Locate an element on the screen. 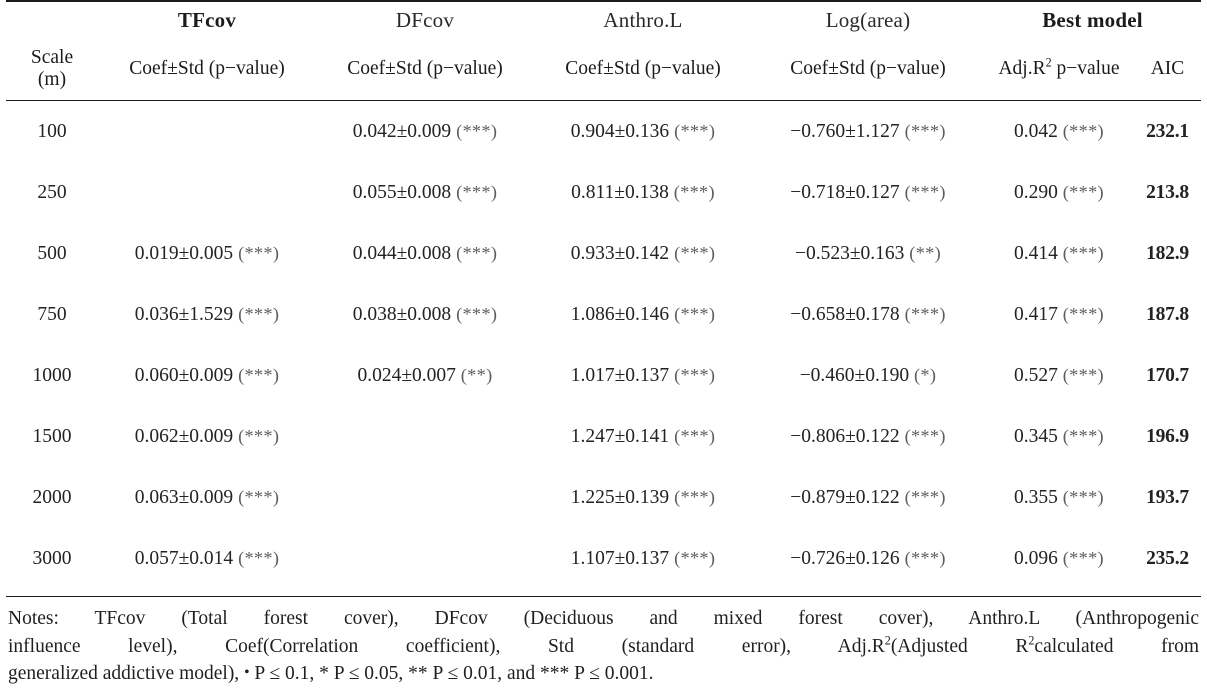 Image resolution: width=1207 pixels, height=693 pixels. cell-anthro-l: 0.933±0.142 (***) is located at coordinates (643, 253).